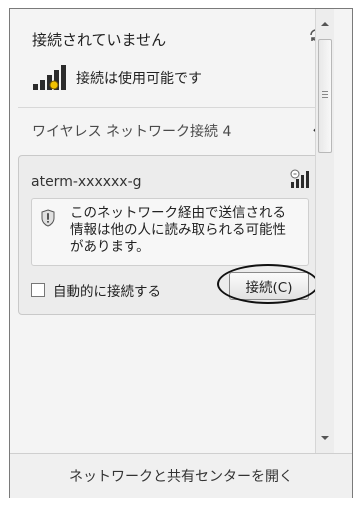  Describe the element at coordinates (269, 286) in the screenshot. I see `connect-button: 接続(C)` at that location.